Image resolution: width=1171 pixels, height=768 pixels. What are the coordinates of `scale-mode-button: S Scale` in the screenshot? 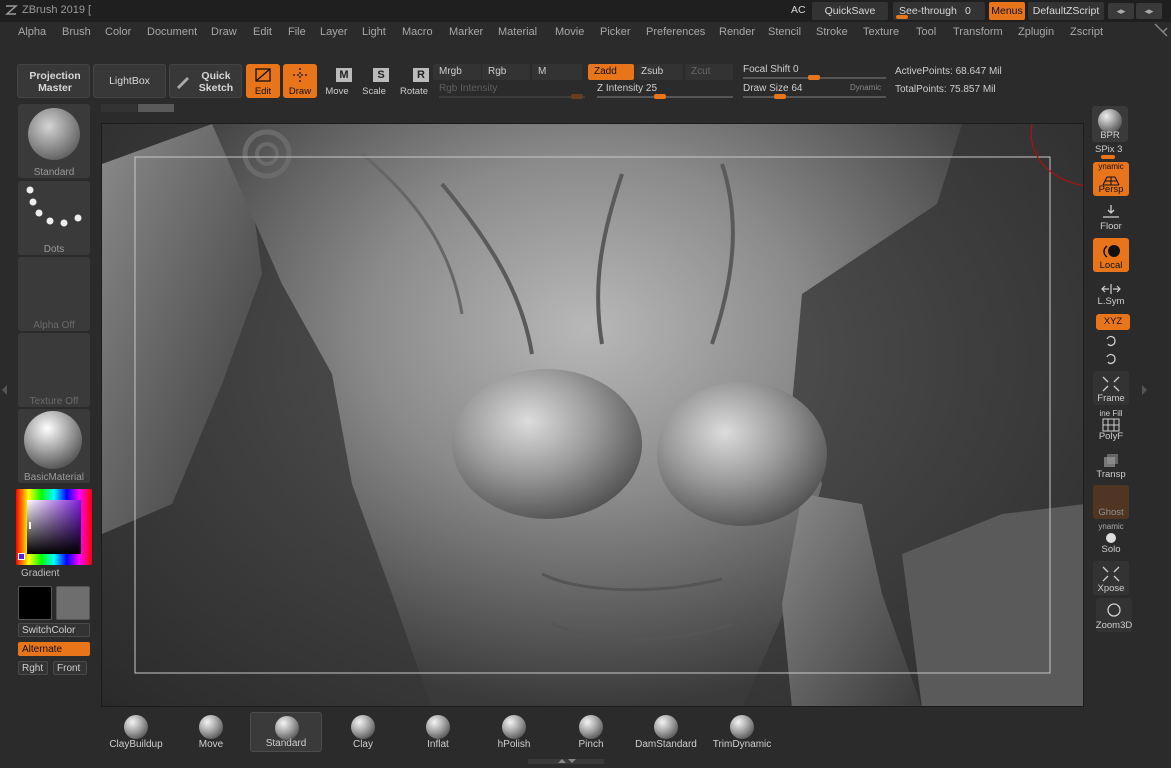 It's located at (374, 81).